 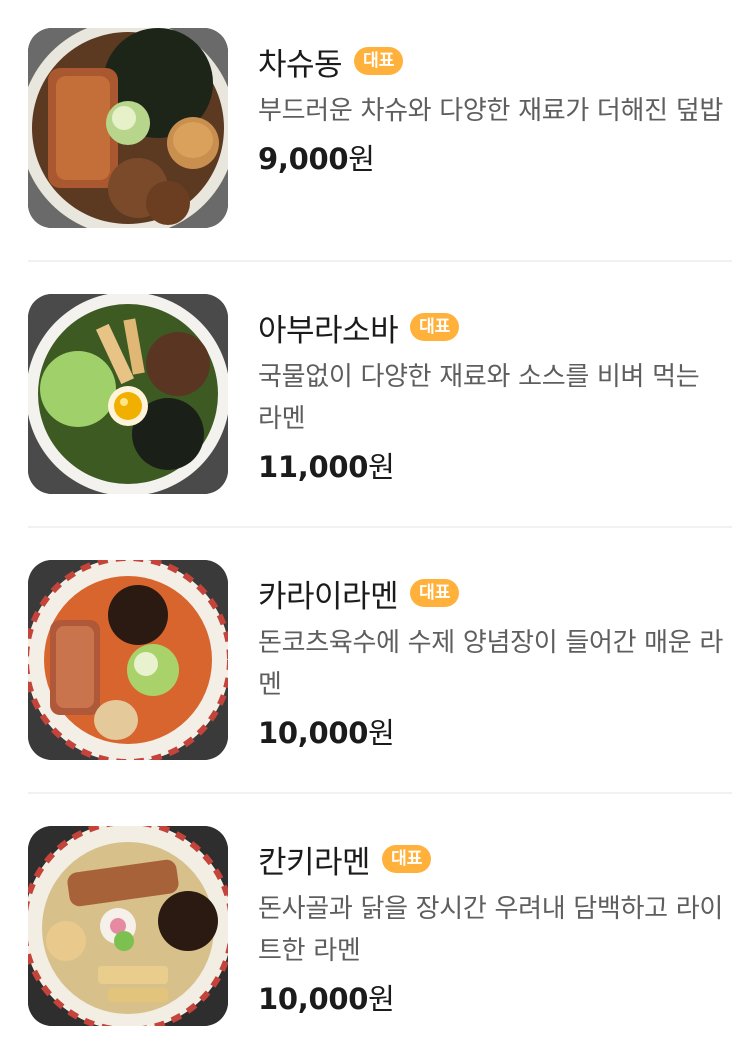 I want to click on kanki-ramen-photo, so click(x=128, y=926).